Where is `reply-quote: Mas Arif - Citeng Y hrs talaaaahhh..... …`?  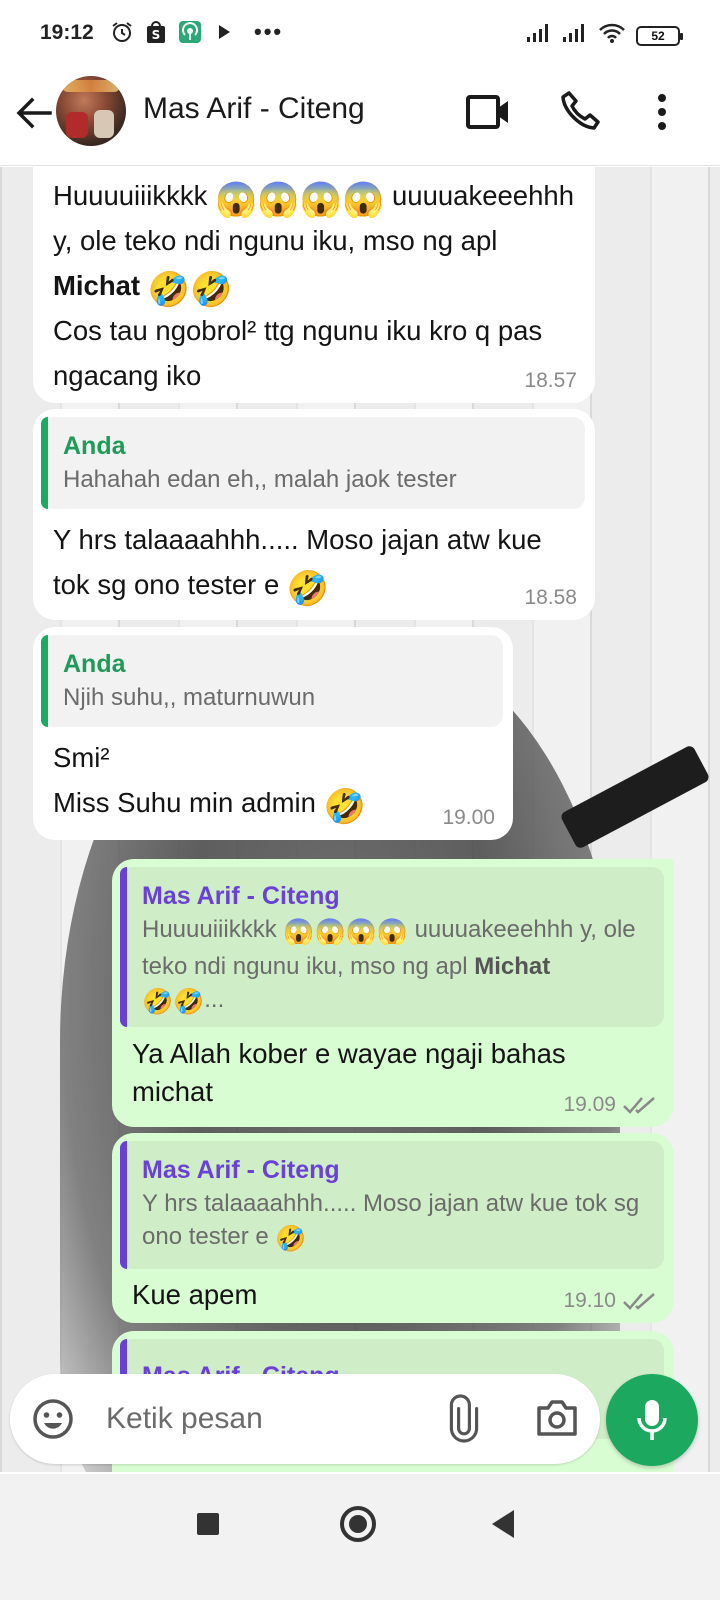 reply-quote: Mas Arif - Citeng Y hrs talaaaahhh..... … is located at coordinates (392, 1205).